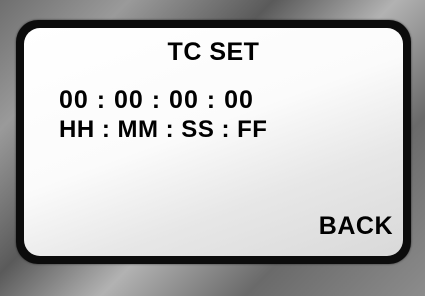  What do you see at coordinates (356, 226) in the screenshot?
I see `back-button: BACK` at bounding box center [356, 226].